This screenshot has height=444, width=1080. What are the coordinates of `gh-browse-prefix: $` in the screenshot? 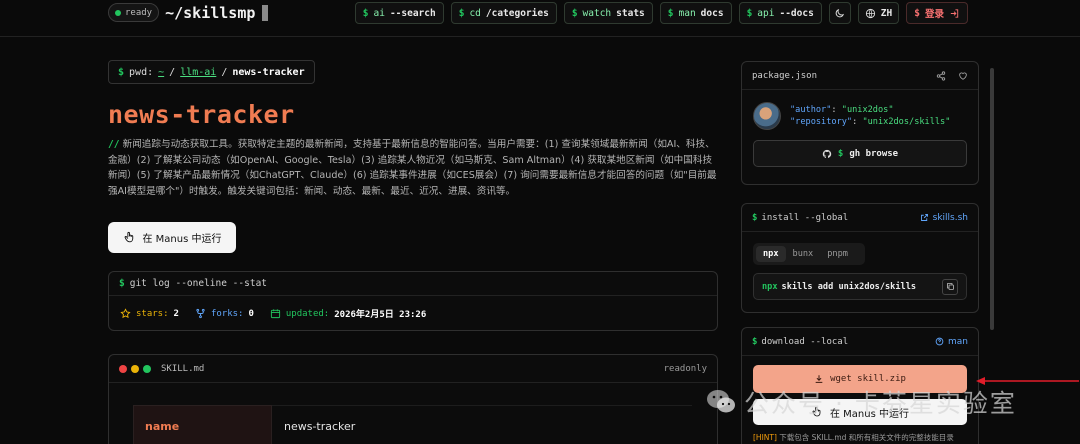 It's located at (840, 153).